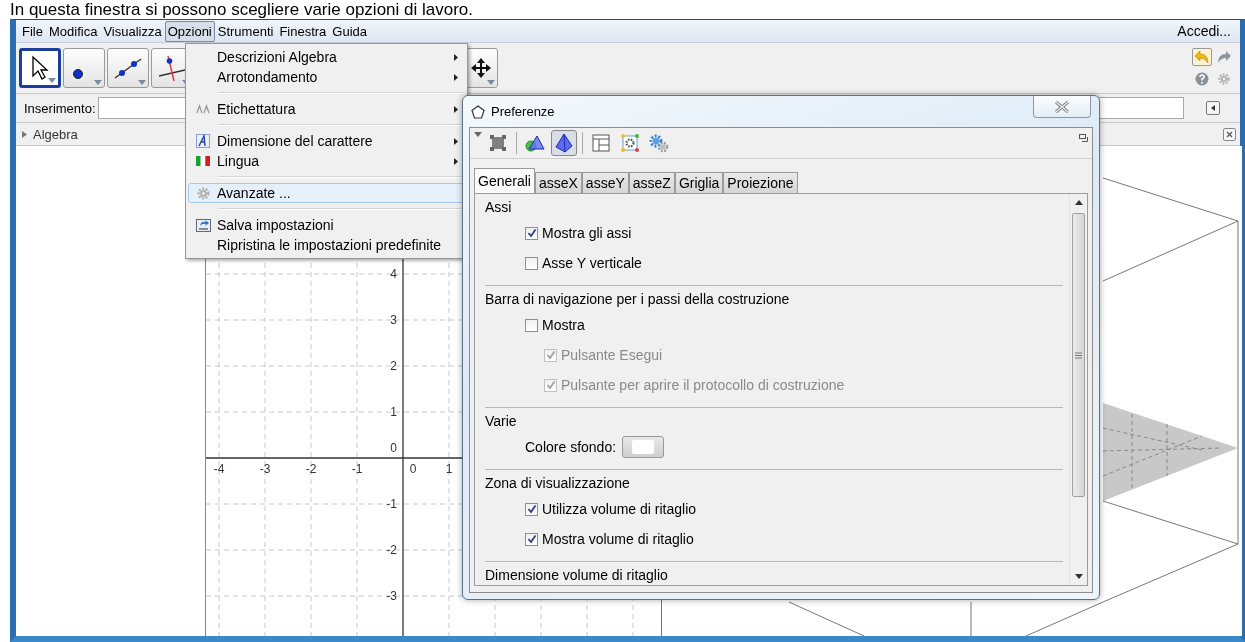 The width and height of the screenshot is (1245, 642). What do you see at coordinates (242, 9) in the screenshot?
I see `caption-text: In questa finestra si possono scegliere varie opzioni di lavoro.` at bounding box center [242, 9].